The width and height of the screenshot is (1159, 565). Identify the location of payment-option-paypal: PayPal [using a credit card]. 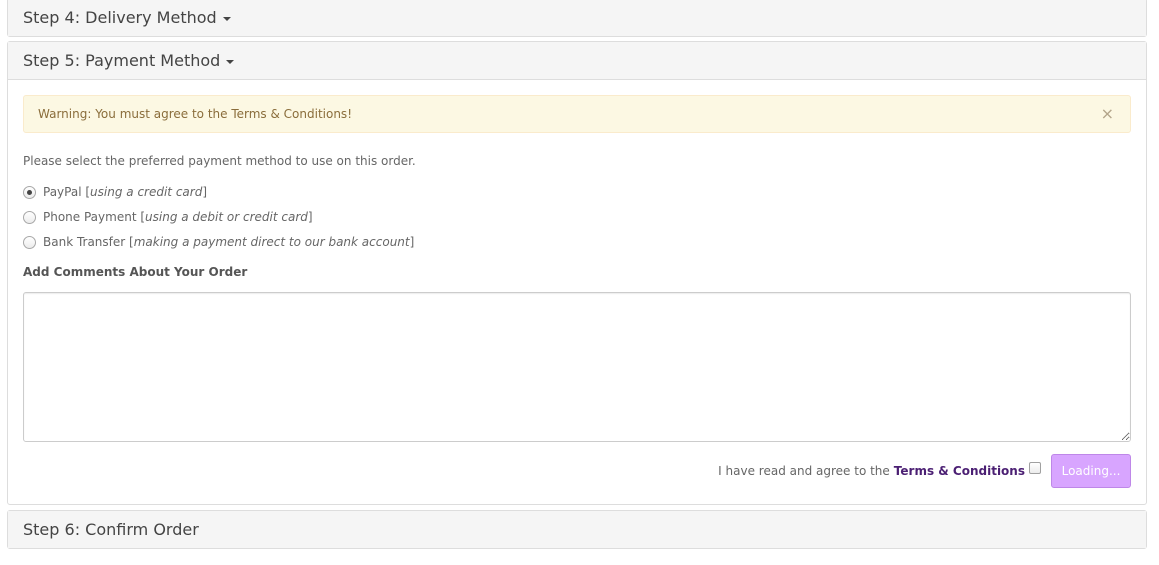
(115, 192).